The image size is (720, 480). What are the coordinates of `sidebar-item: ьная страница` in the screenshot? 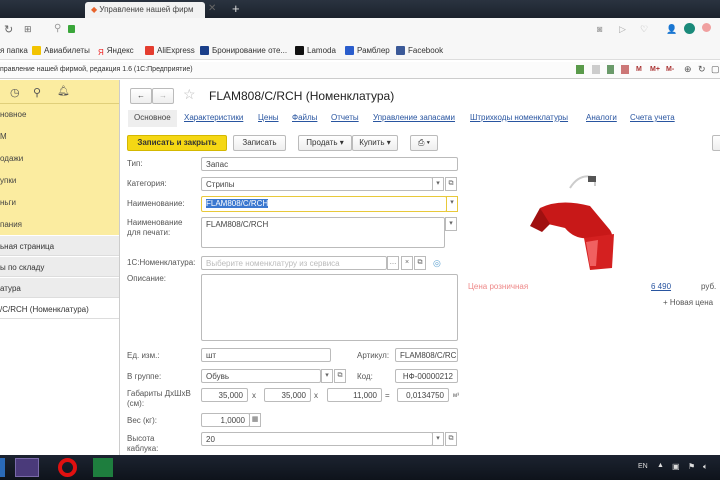 It's located at (59, 246).